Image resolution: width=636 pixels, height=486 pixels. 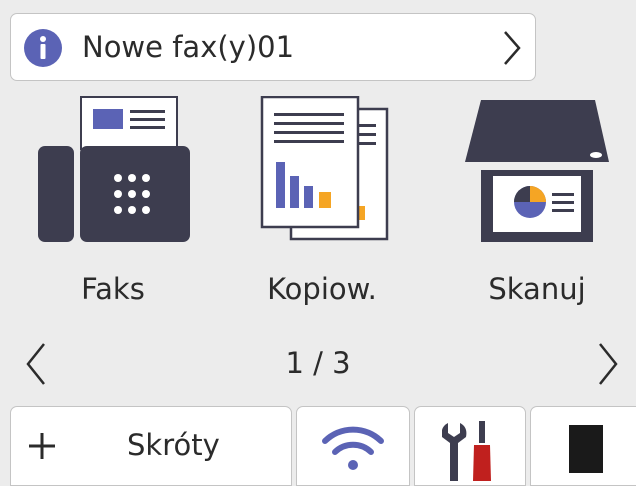 What do you see at coordinates (537, 171) in the screenshot?
I see `scan-icon` at bounding box center [537, 171].